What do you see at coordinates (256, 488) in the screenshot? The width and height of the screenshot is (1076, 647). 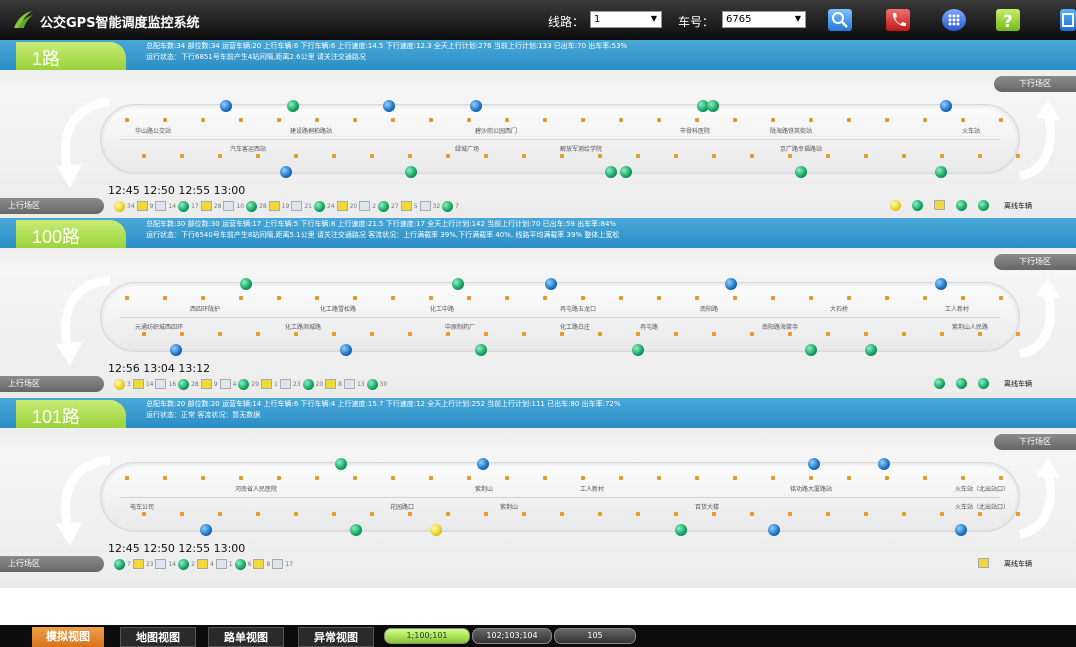 I see `stop-label: 河南省人民医院` at bounding box center [256, 488].